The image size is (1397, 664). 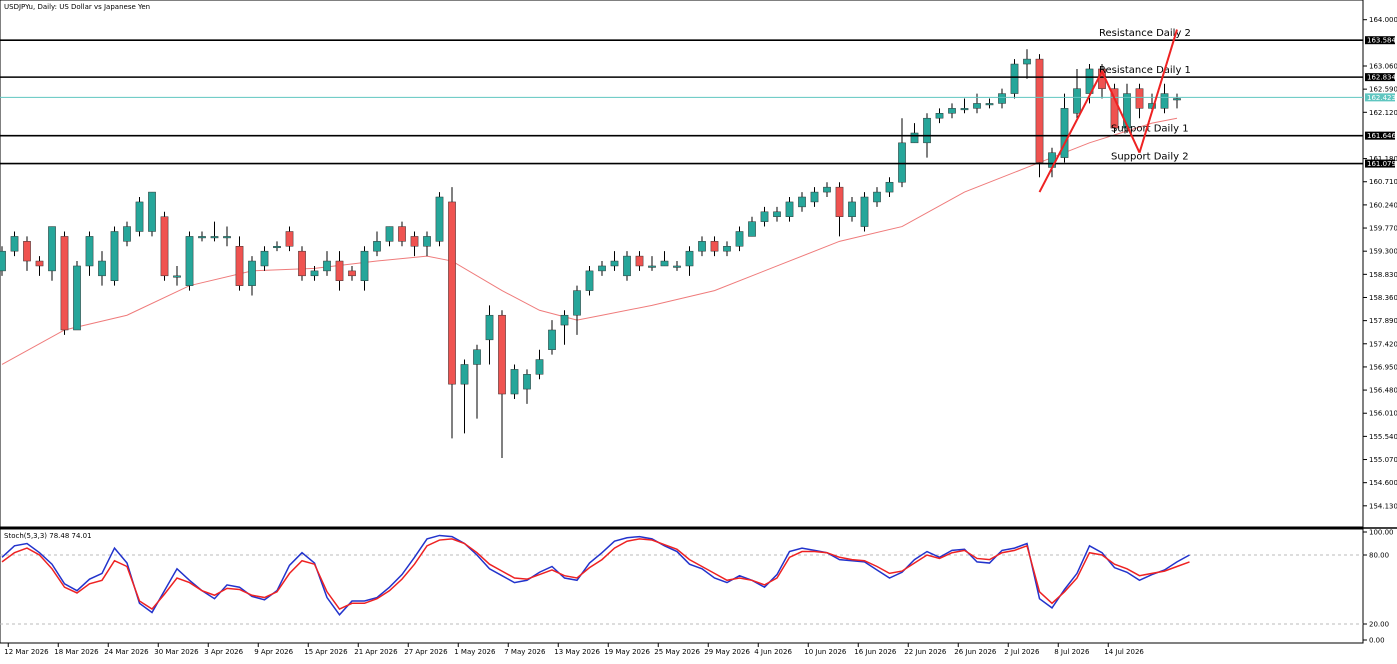 What do you see at coordinates (1383, 90) in the screenshot?
I see `y-tick-label: 162.590` at bounding box center [1383, 90].